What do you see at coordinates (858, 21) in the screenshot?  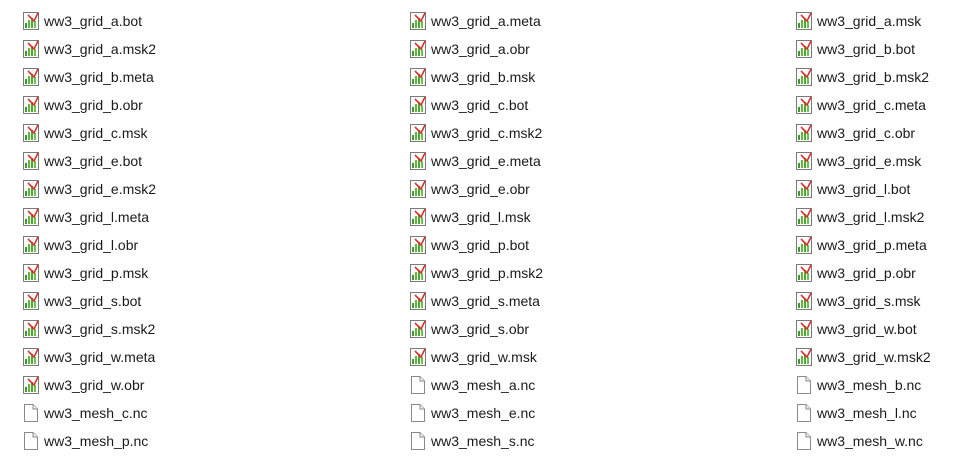 I see `file-item: ww3_grid_a.msk` at bounding box center [858, 21].